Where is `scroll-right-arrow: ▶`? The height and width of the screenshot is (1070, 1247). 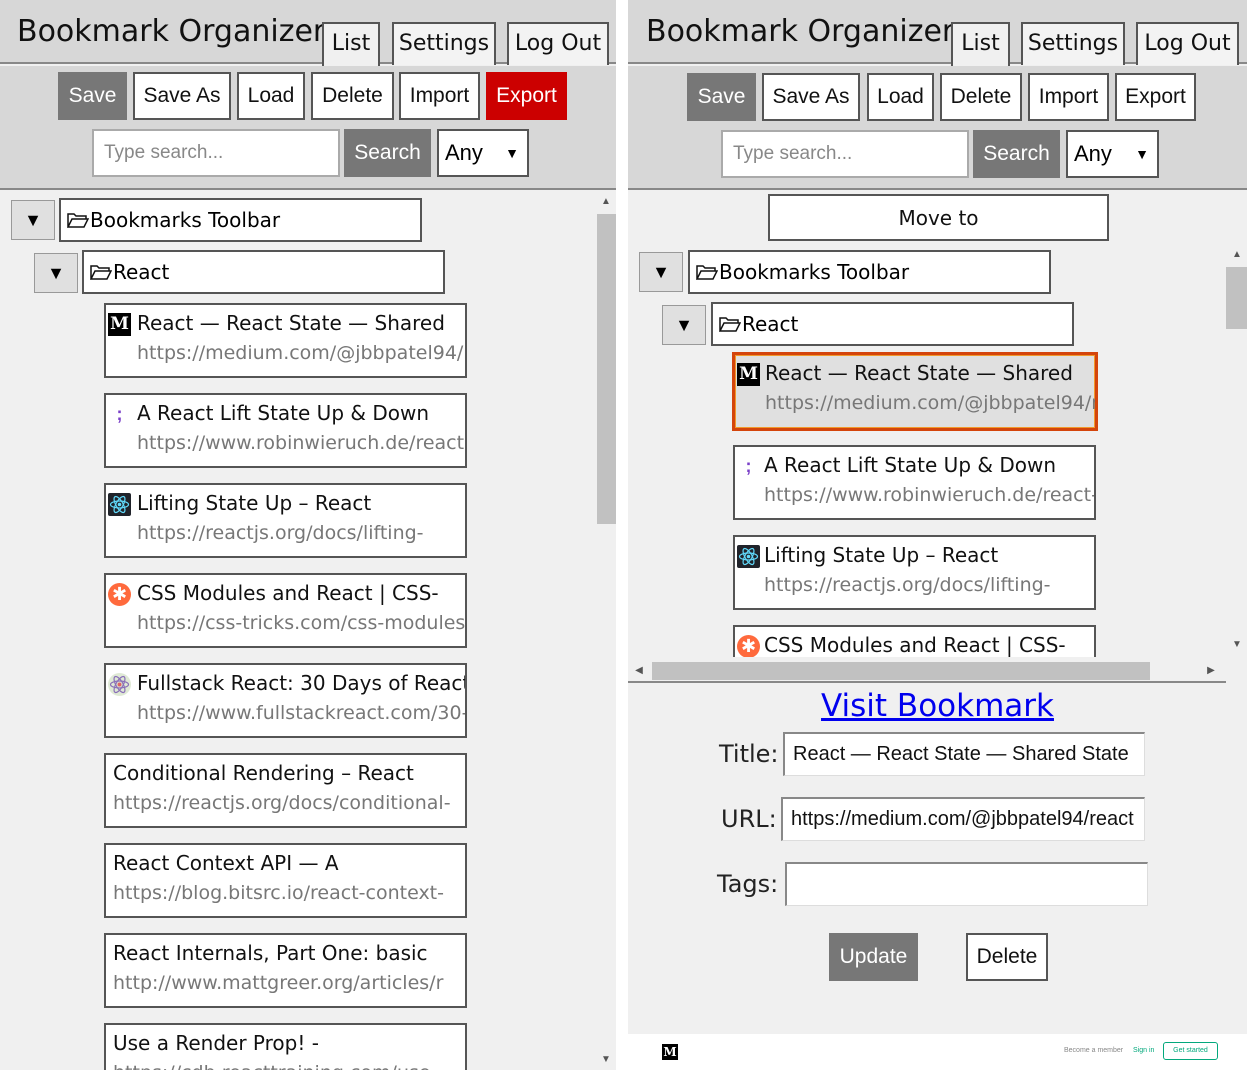 scroll-right-arrow: ▶ is located at coordinates (1211, 670).